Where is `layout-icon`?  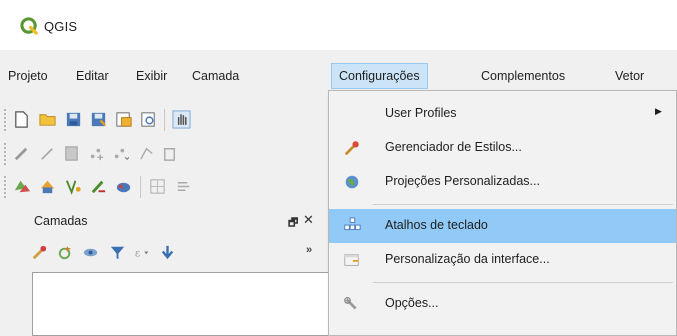 layout-icon is located at coordinates (123, 119).